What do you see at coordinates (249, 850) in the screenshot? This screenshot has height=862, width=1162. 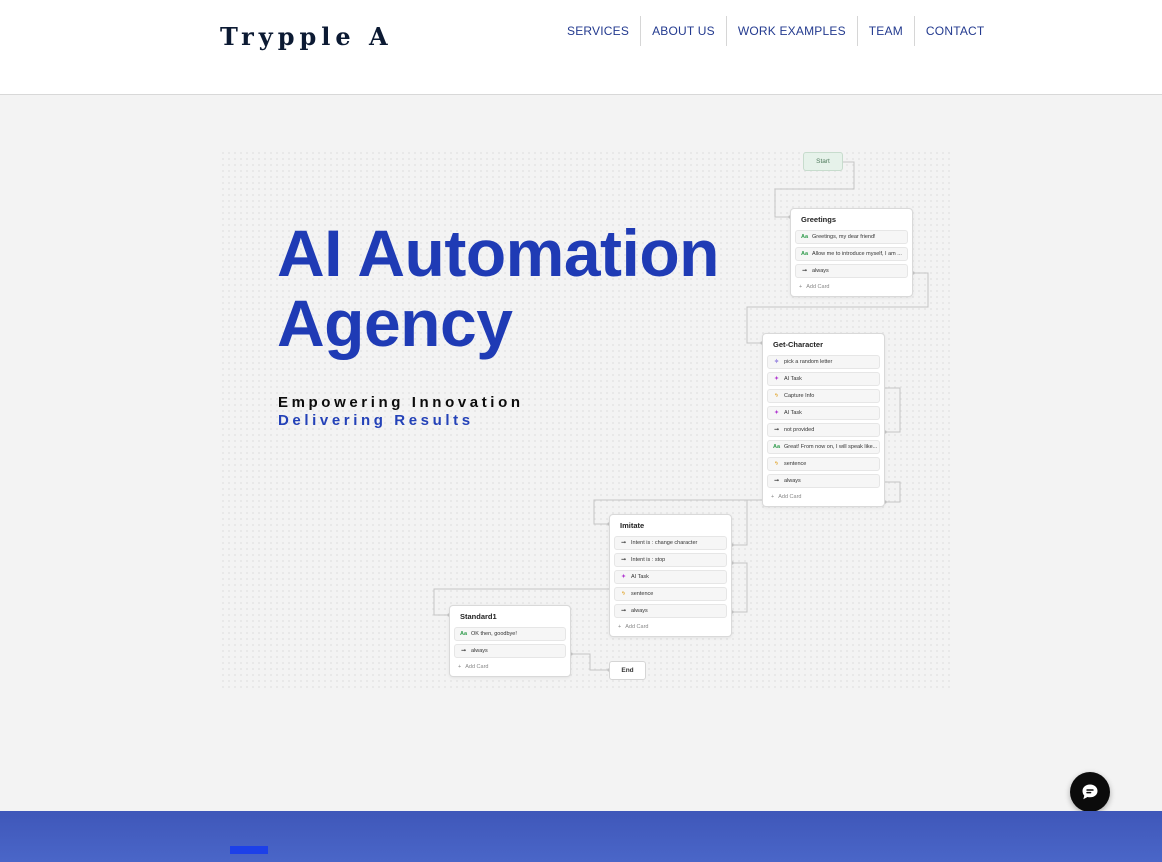 I see `section-accent-bar` at bounding box center [249, 850].